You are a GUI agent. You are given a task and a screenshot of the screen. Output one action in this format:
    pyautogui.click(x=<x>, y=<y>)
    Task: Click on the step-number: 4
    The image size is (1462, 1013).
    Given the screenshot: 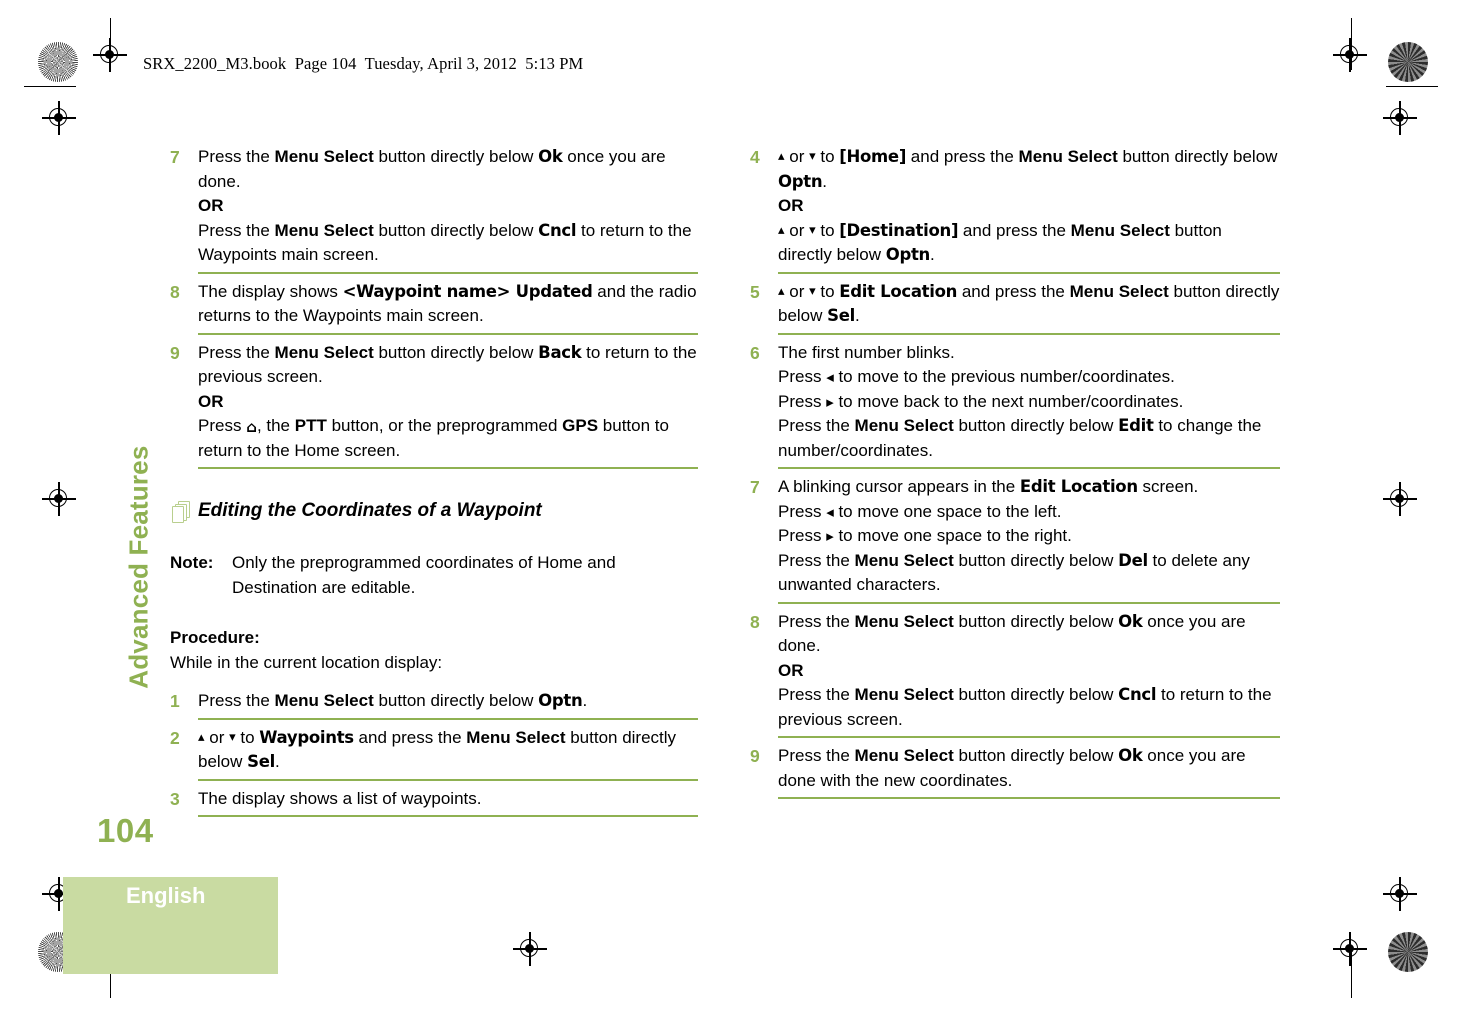 What is the action you would take?
    pyautogui.click(x=755, y=157)
    